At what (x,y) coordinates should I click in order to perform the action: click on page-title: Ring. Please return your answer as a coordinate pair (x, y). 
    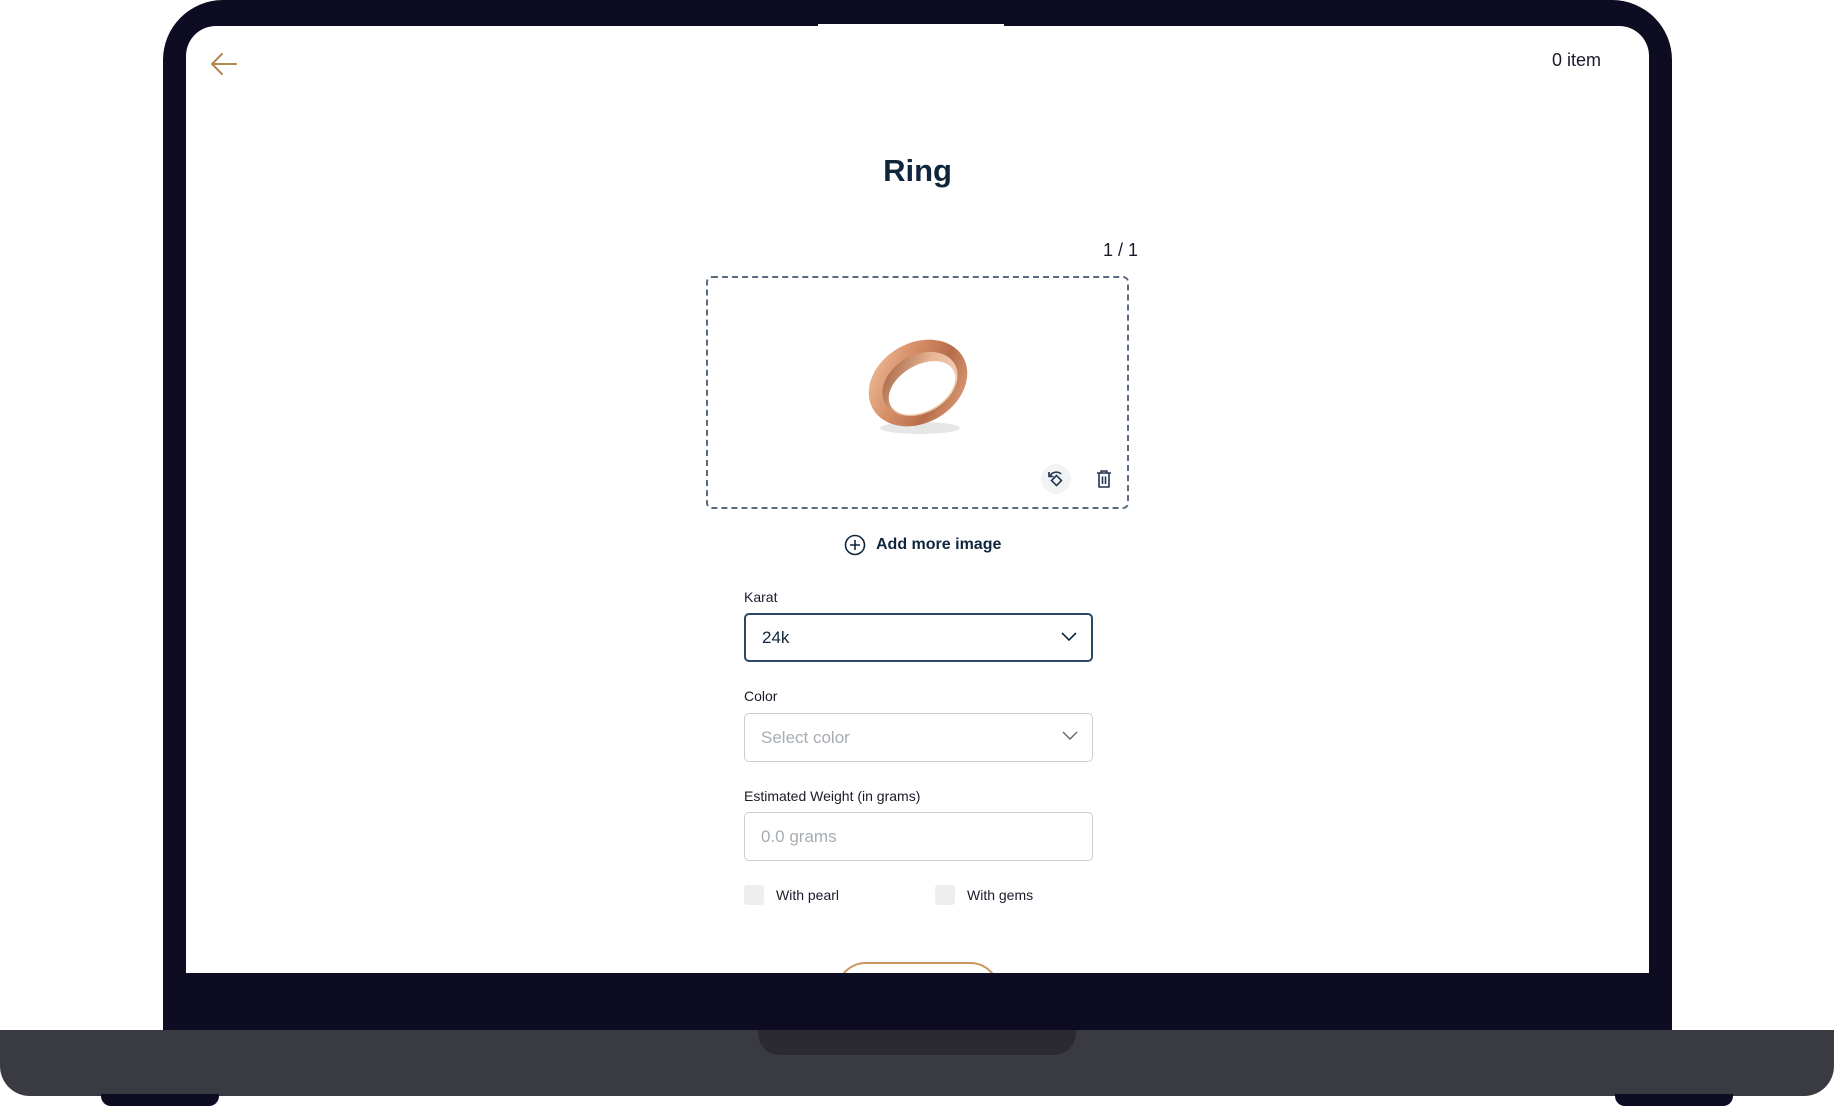
    Looking at the image, I should click on (917, 170).